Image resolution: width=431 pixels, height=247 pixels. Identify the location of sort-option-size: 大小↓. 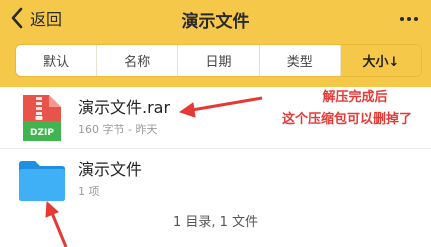
(380, 60).